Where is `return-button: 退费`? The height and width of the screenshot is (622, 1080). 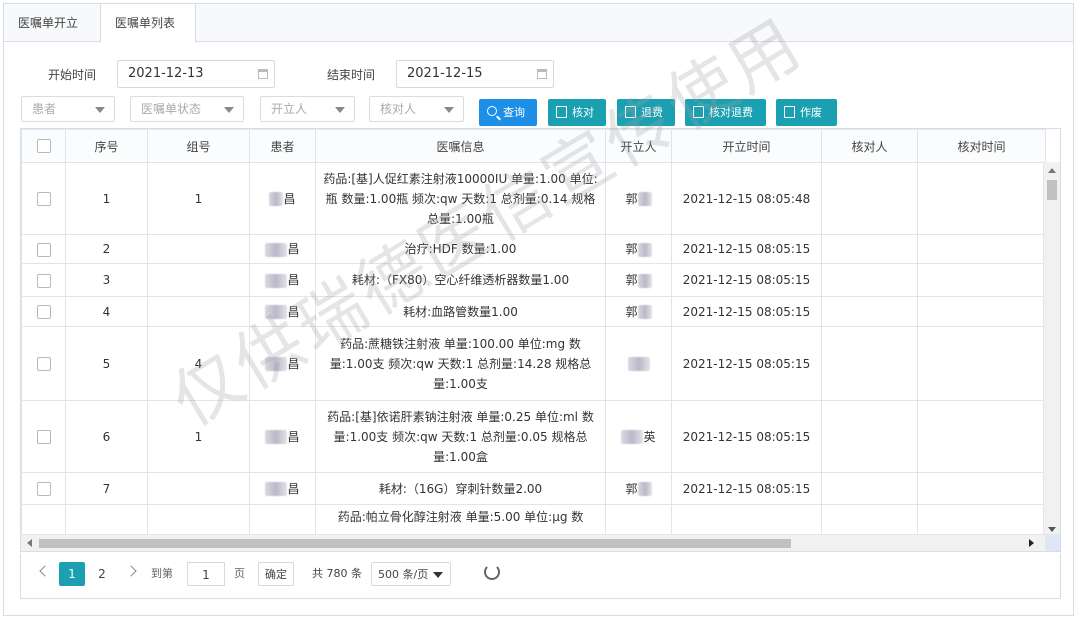 return-button: 退费 is located at coordinates (646, 112).